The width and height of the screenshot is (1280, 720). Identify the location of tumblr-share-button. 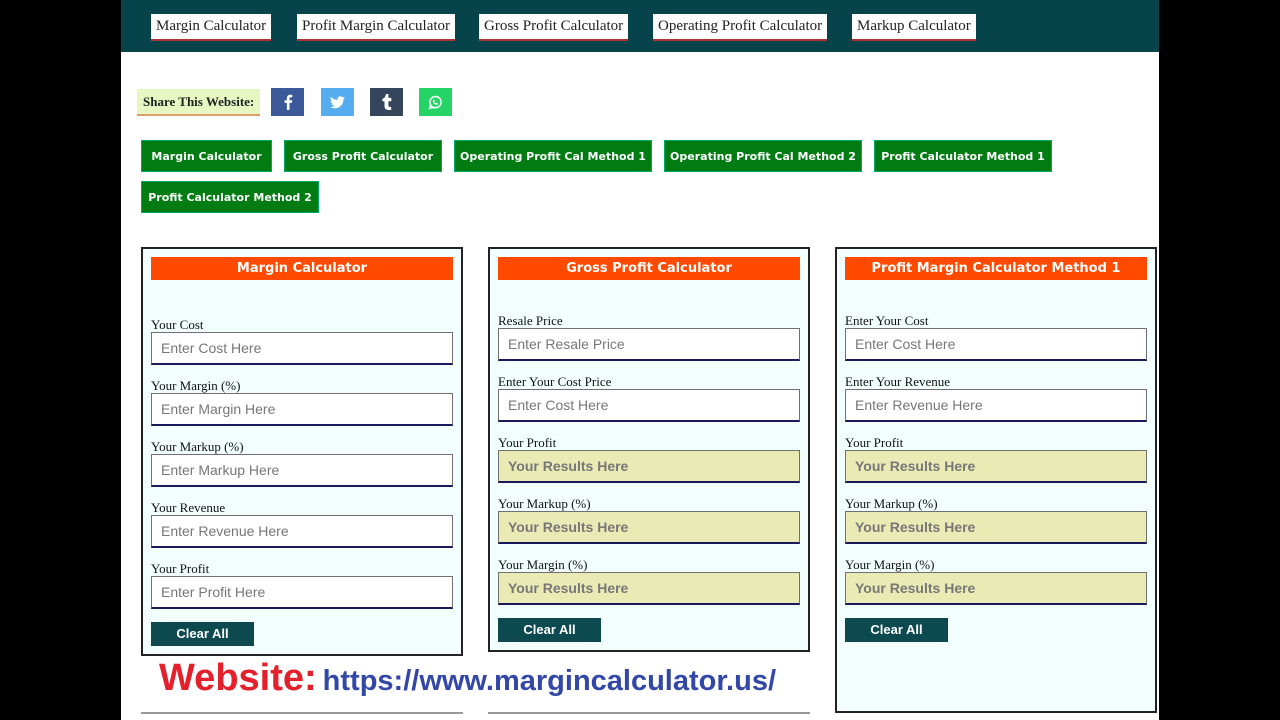
(386, 102).